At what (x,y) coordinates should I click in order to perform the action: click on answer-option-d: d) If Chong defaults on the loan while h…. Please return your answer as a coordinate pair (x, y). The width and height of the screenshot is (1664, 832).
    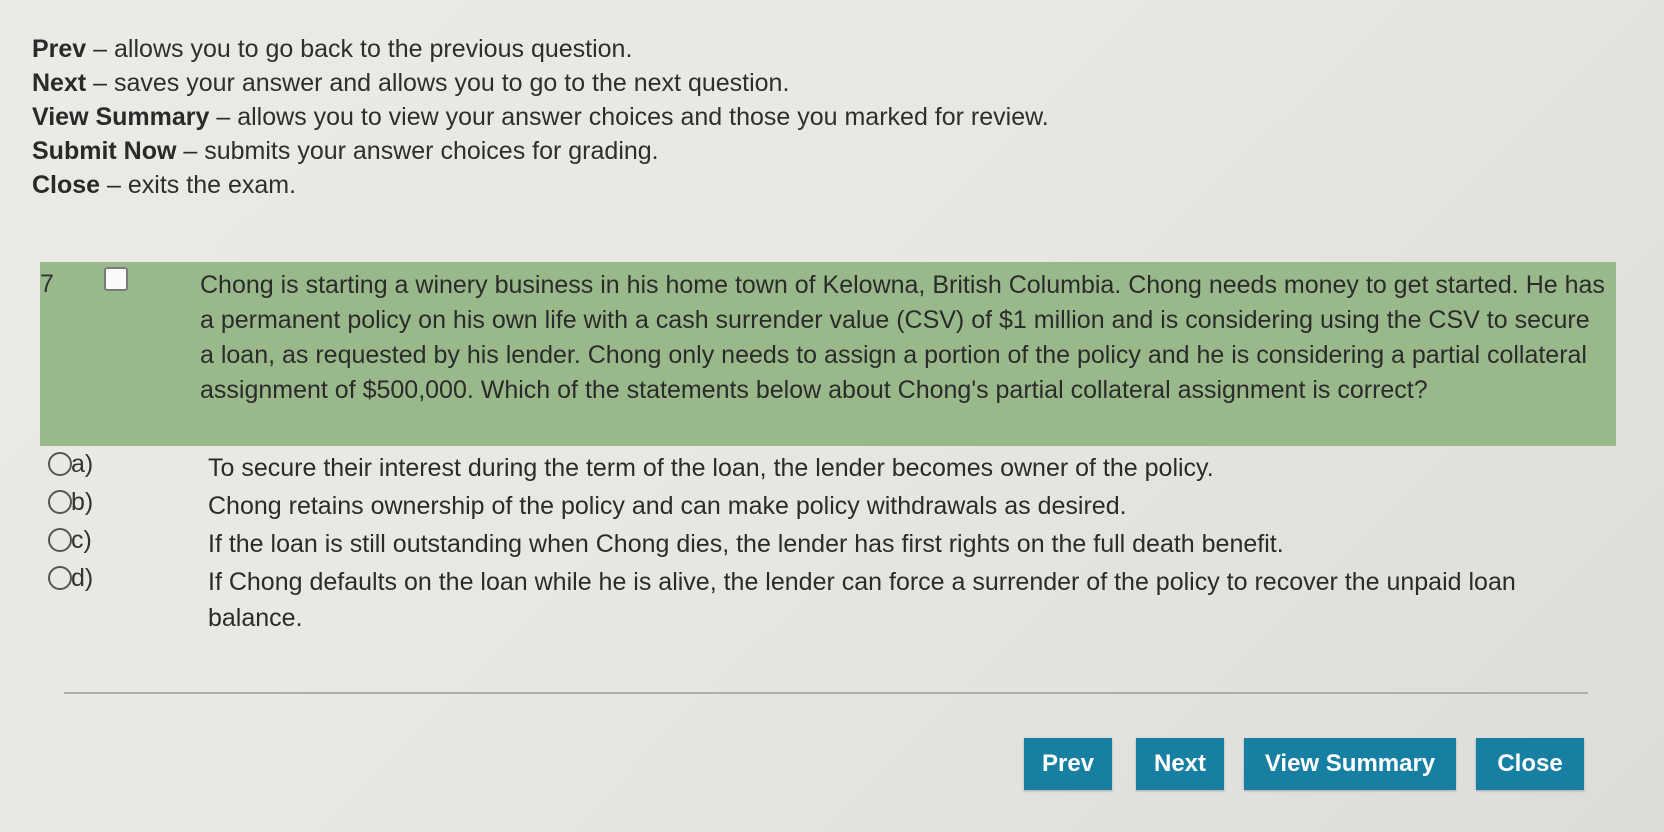
    Looking at the image, I should click on (828, 600).